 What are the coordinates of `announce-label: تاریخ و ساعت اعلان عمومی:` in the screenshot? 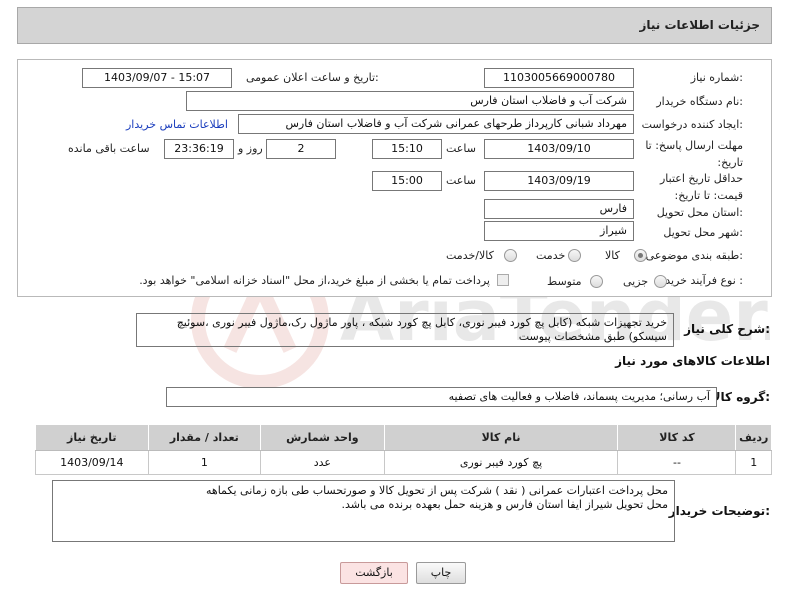 It's located at (312, 77).